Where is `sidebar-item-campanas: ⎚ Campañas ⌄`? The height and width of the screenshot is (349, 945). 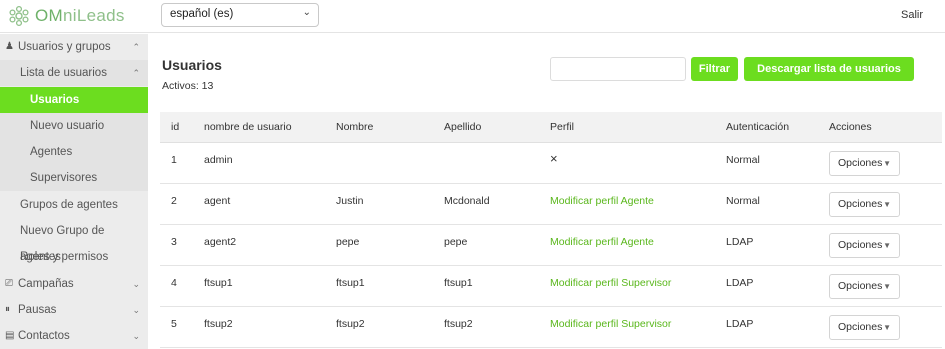
sidebar-item-campanas: ⎚ Campañas ⌄ is located at coordinates (74, 284).